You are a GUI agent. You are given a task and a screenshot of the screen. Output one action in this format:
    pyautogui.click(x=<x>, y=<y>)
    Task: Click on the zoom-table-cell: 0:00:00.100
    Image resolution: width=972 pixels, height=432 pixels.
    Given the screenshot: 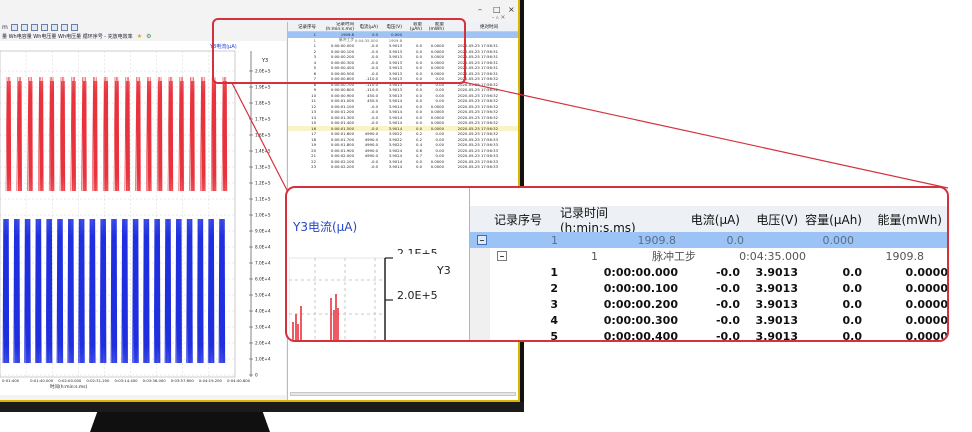 What is the action you would take?
    pyautogui.click(x=640, y=288)
    